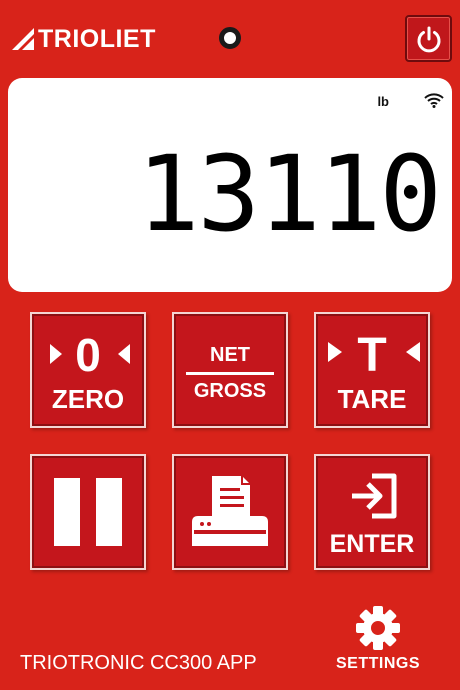  I want to click on pause-icon, so click(88, 512).